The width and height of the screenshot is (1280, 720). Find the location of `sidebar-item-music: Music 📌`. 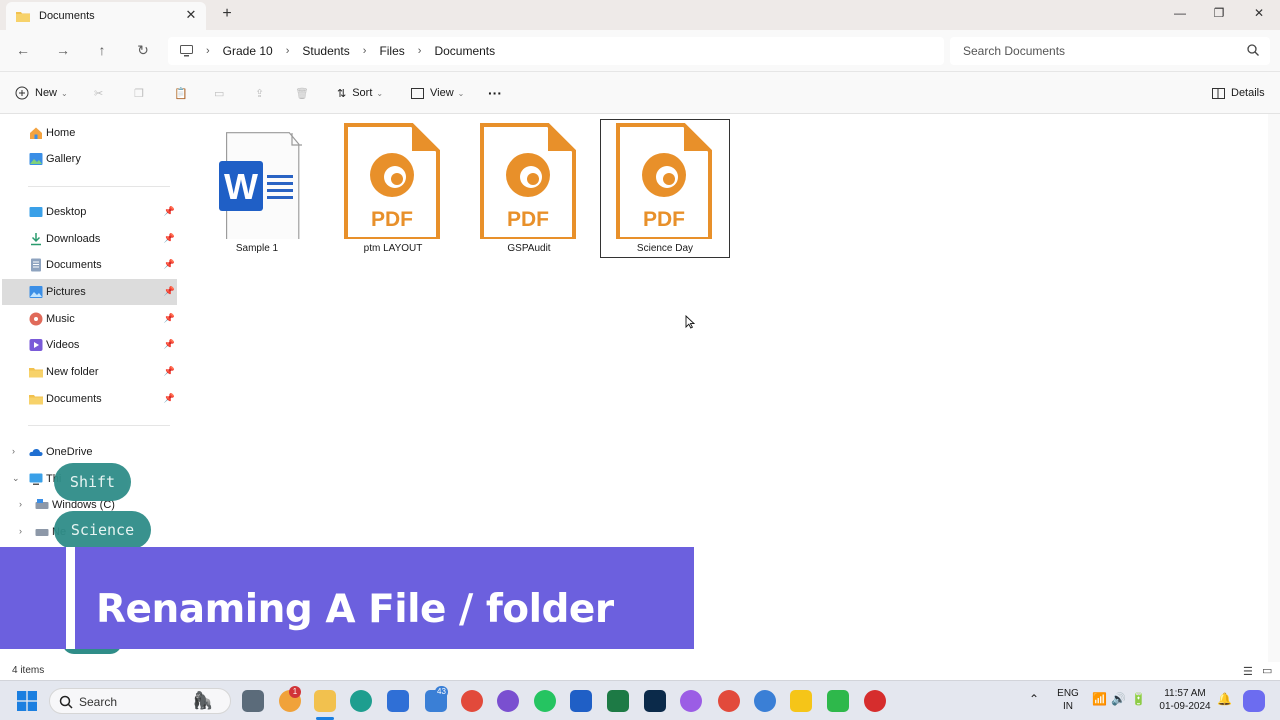

sidebar-item-music: Music 📌 is located at coordinates (89, 319).